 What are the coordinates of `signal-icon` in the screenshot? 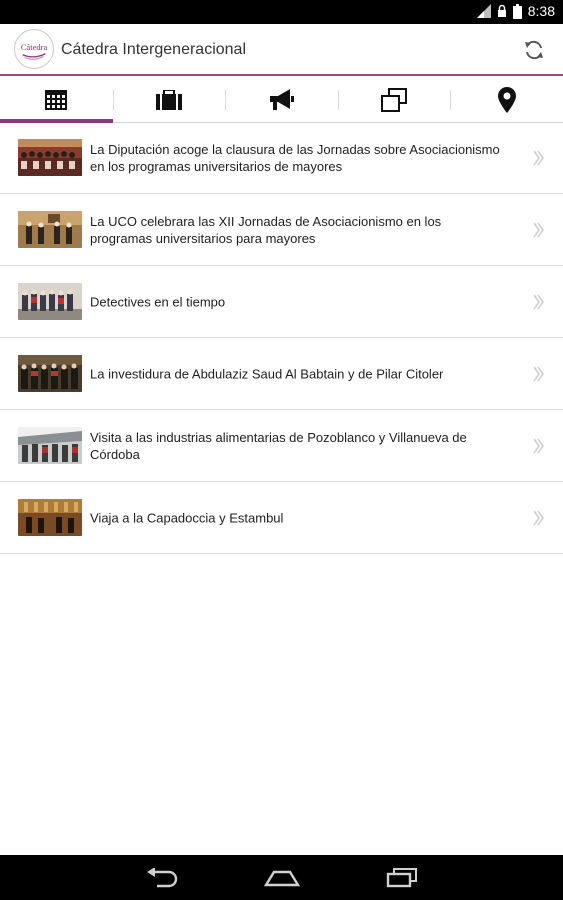 It's located at (483, 11).